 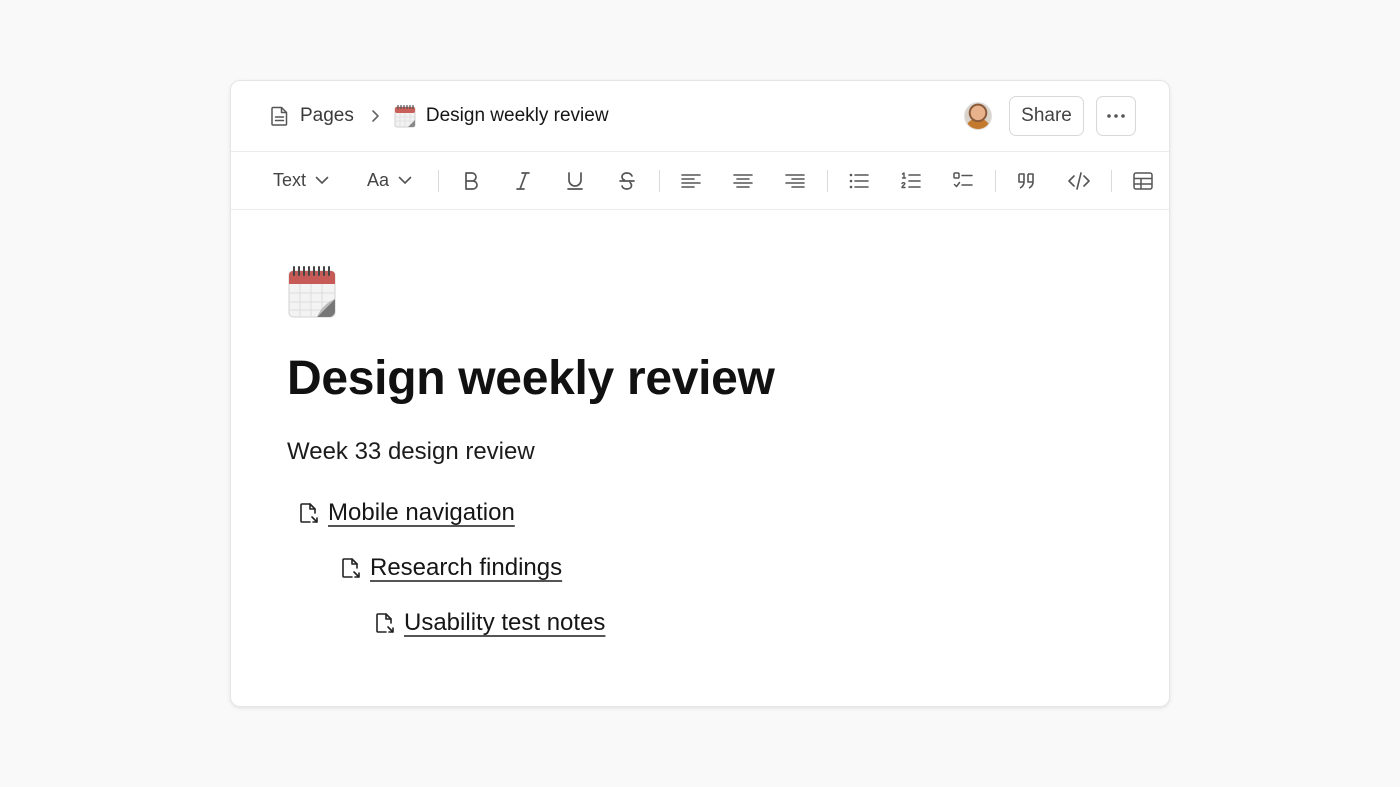 I want to click on header-actions: Share, so click(x=1050, y=116).